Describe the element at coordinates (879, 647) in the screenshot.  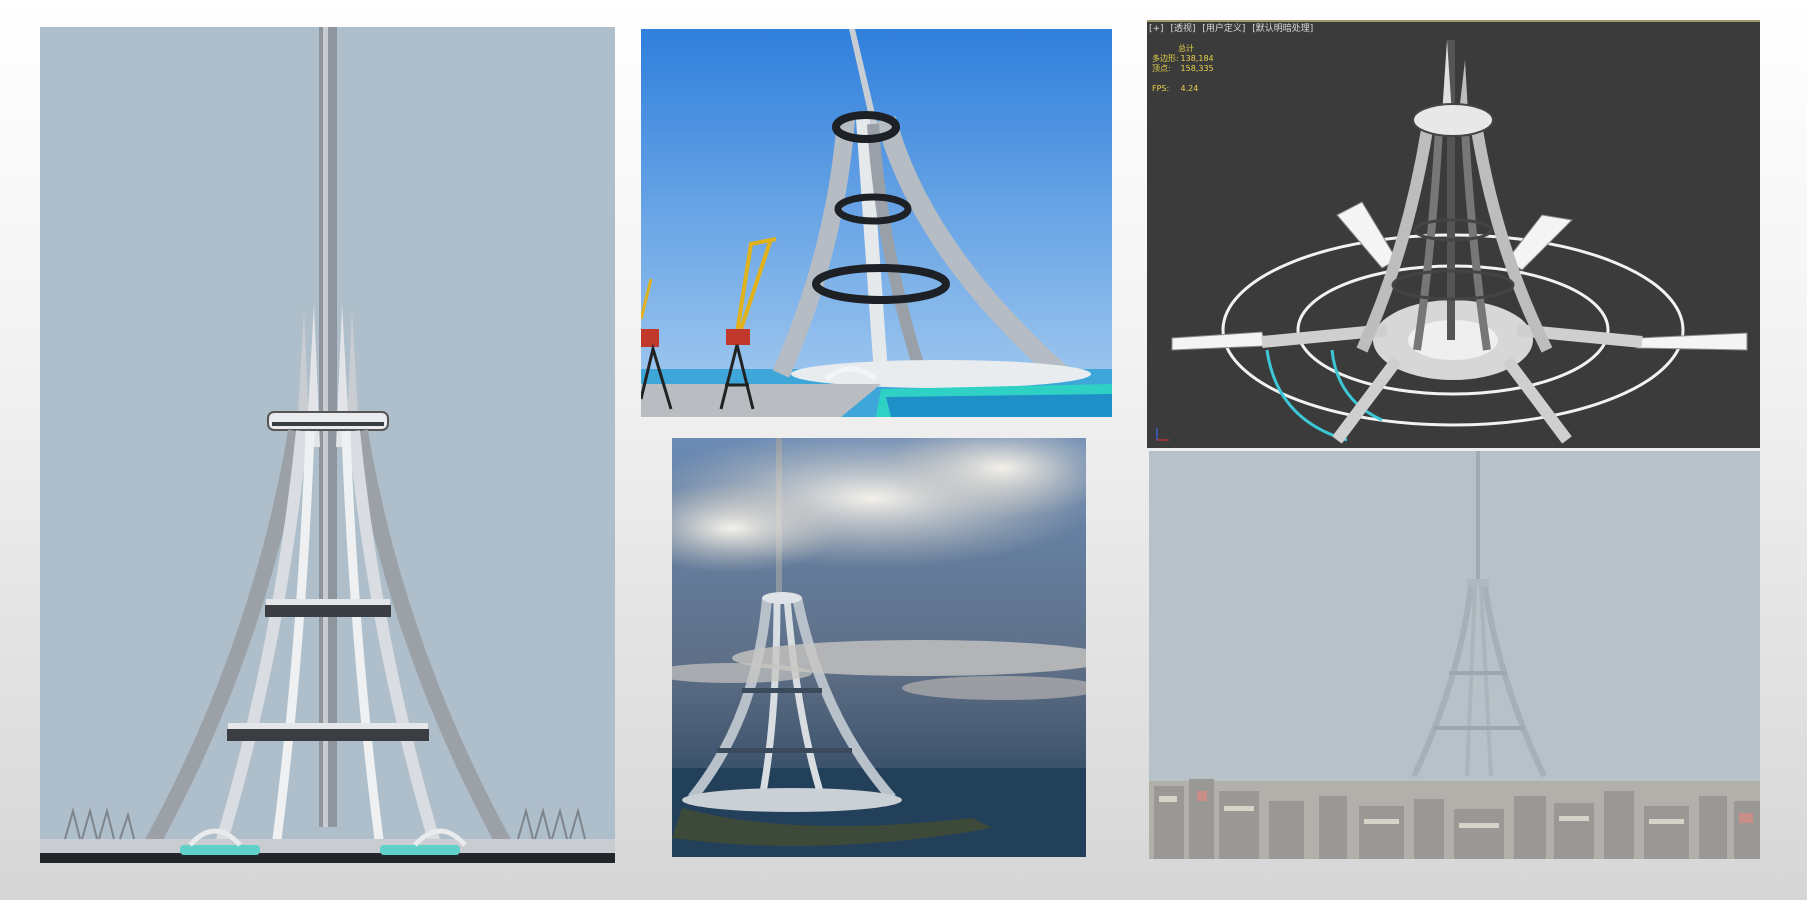
I see `tower-clouds-render` at that location.